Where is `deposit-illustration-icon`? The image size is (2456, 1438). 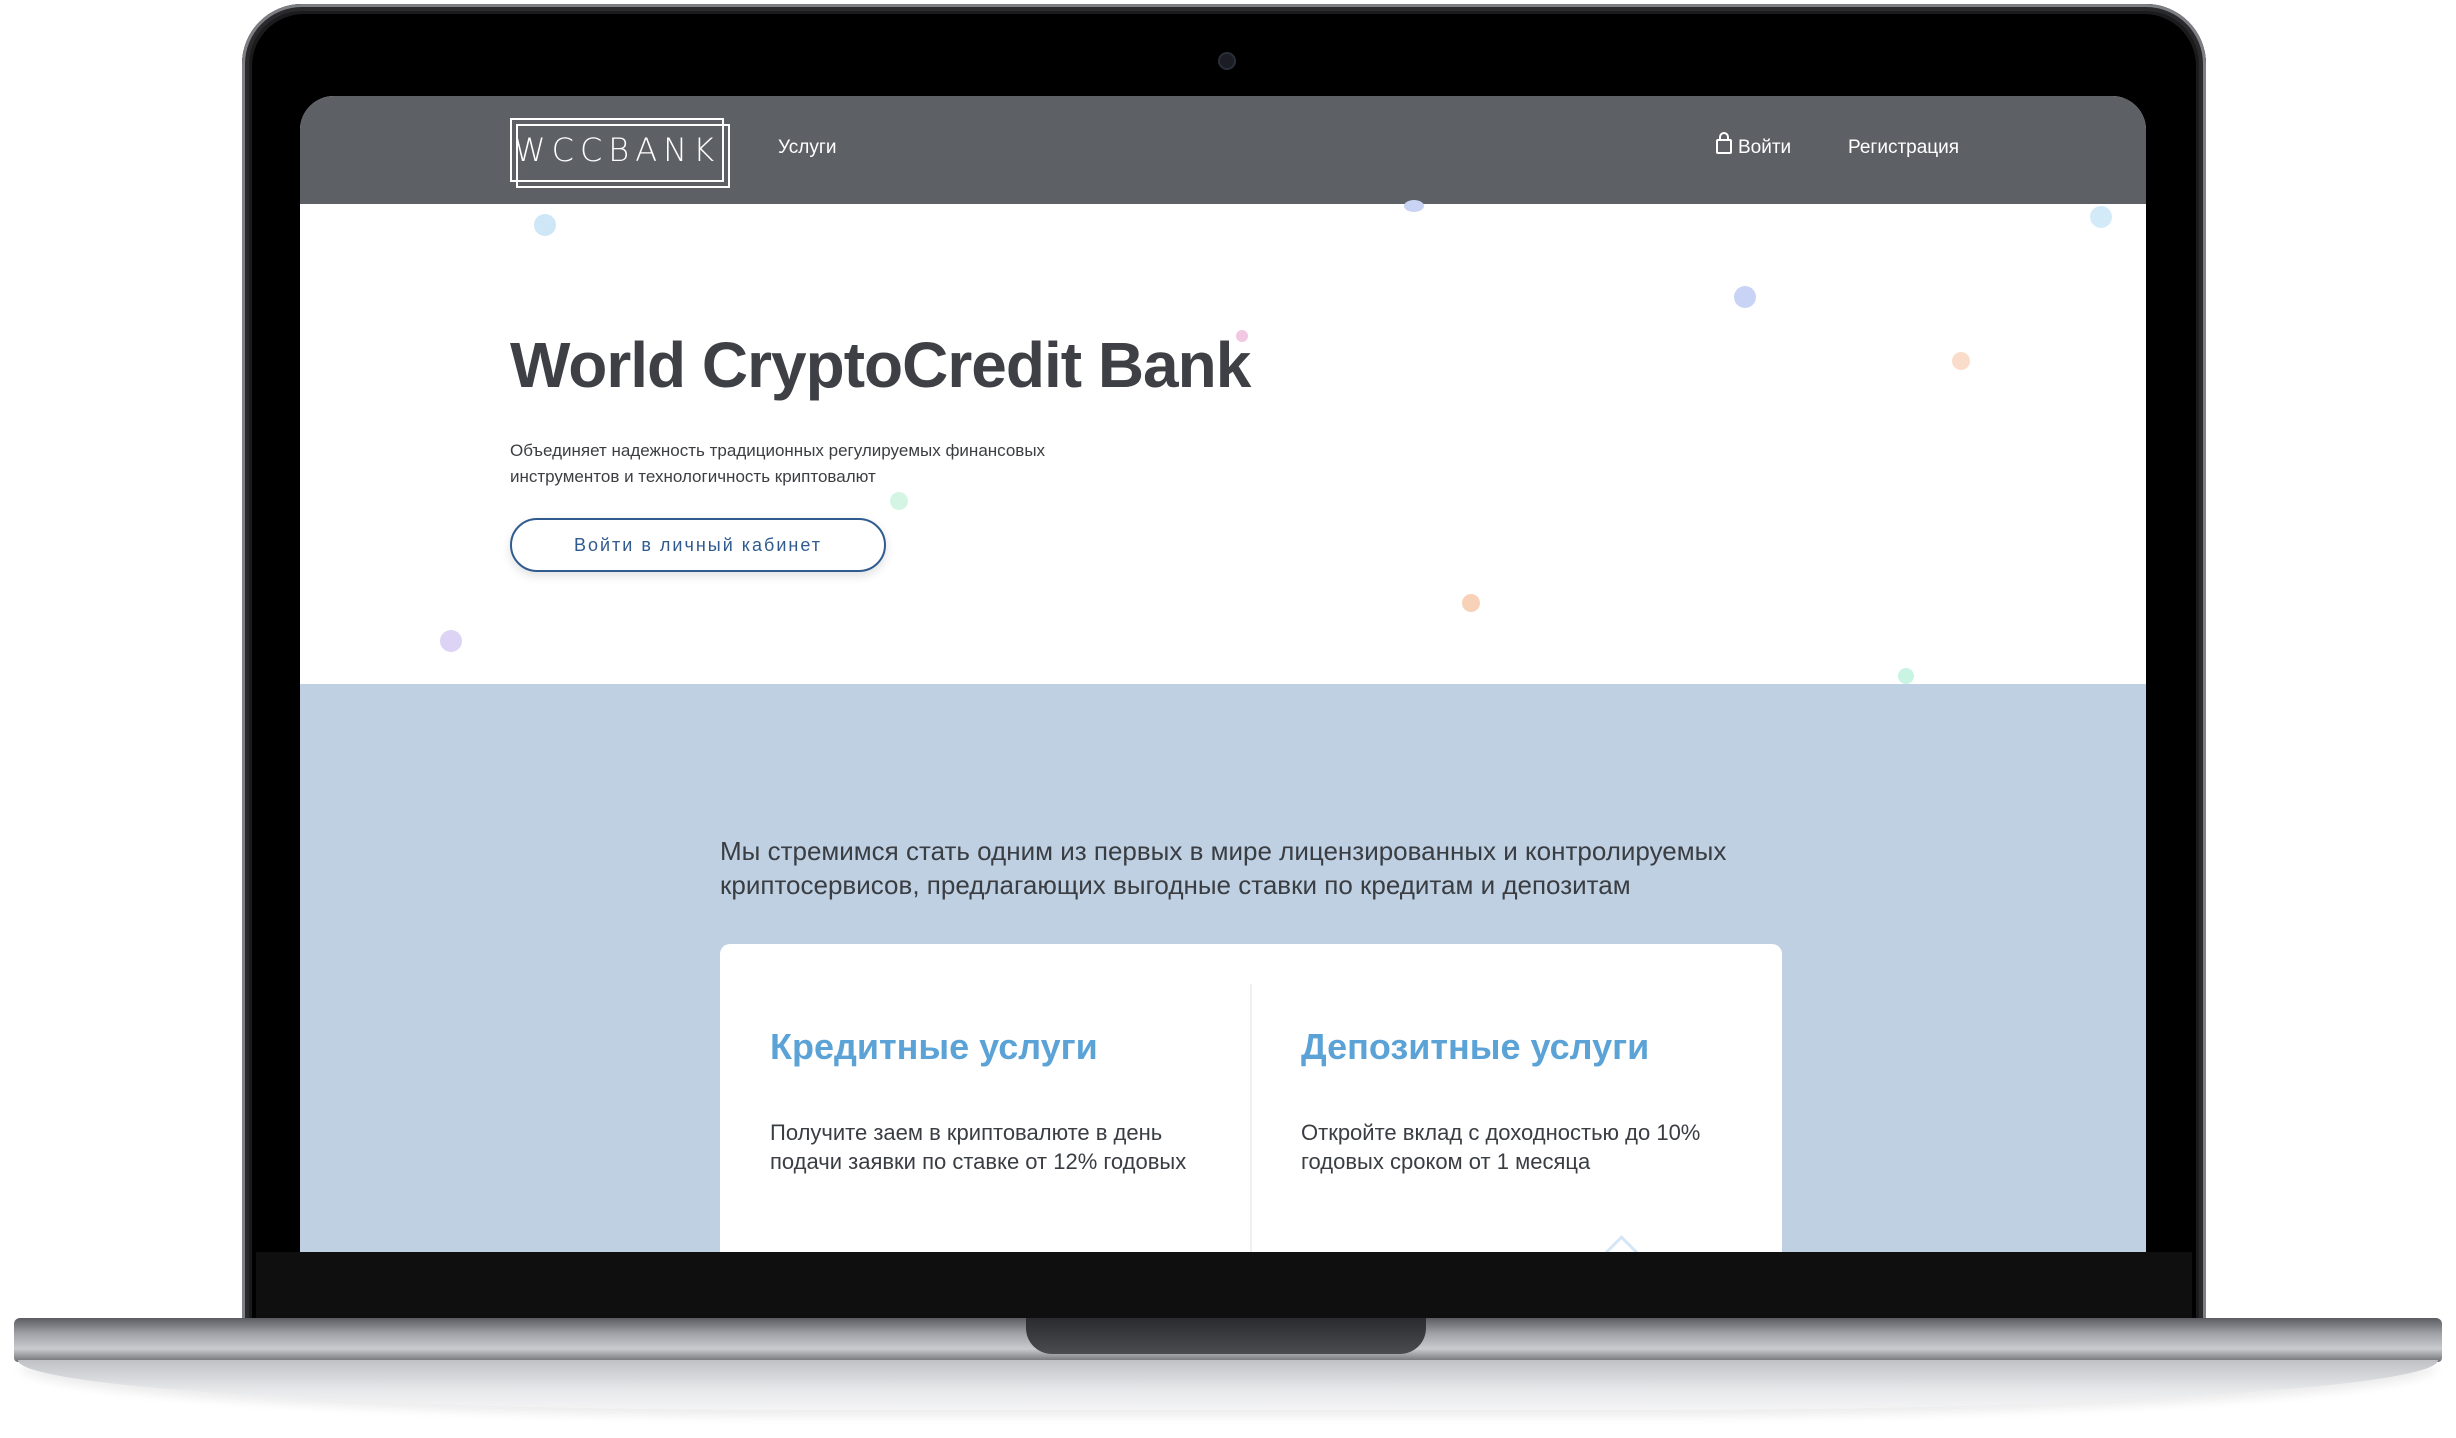 deposit-illustration-icon is located at coordinates (1621, 1243).